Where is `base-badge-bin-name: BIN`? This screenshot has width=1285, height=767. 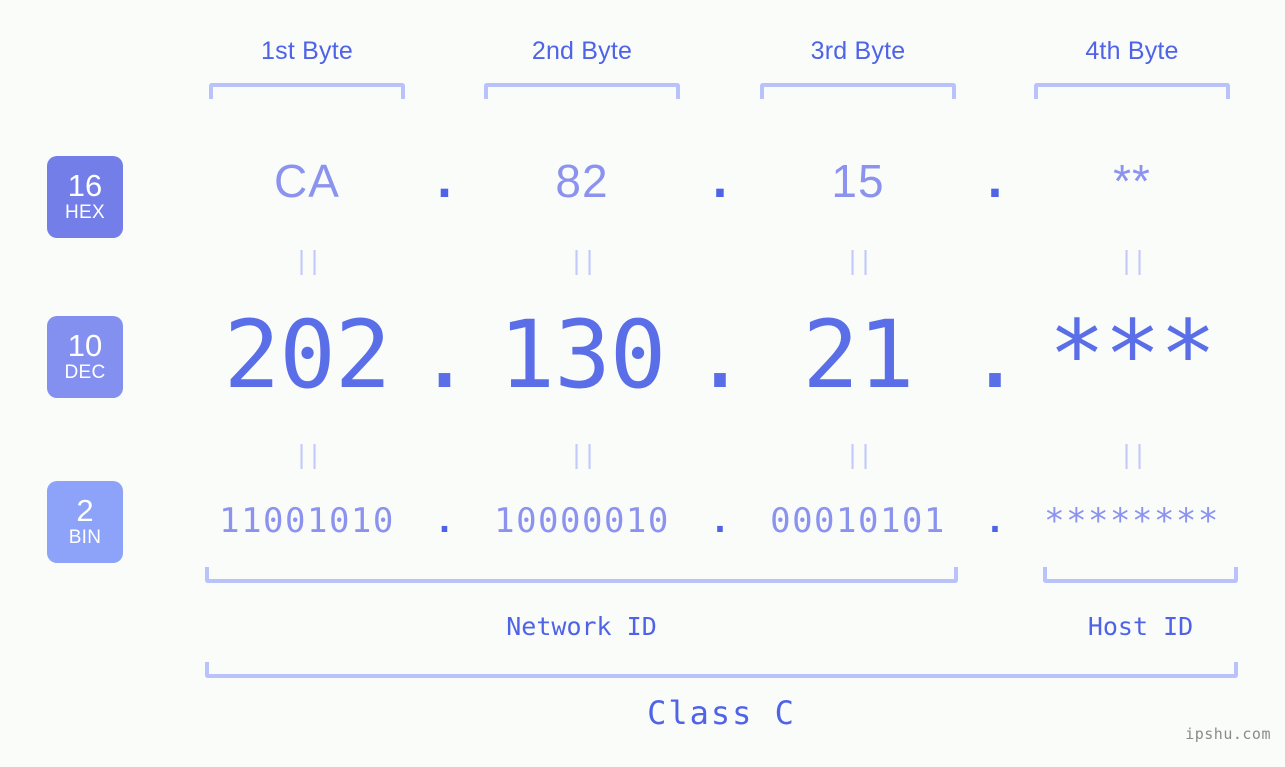
base-badge-bin-name: BIN is located at coordinates (85, 537).